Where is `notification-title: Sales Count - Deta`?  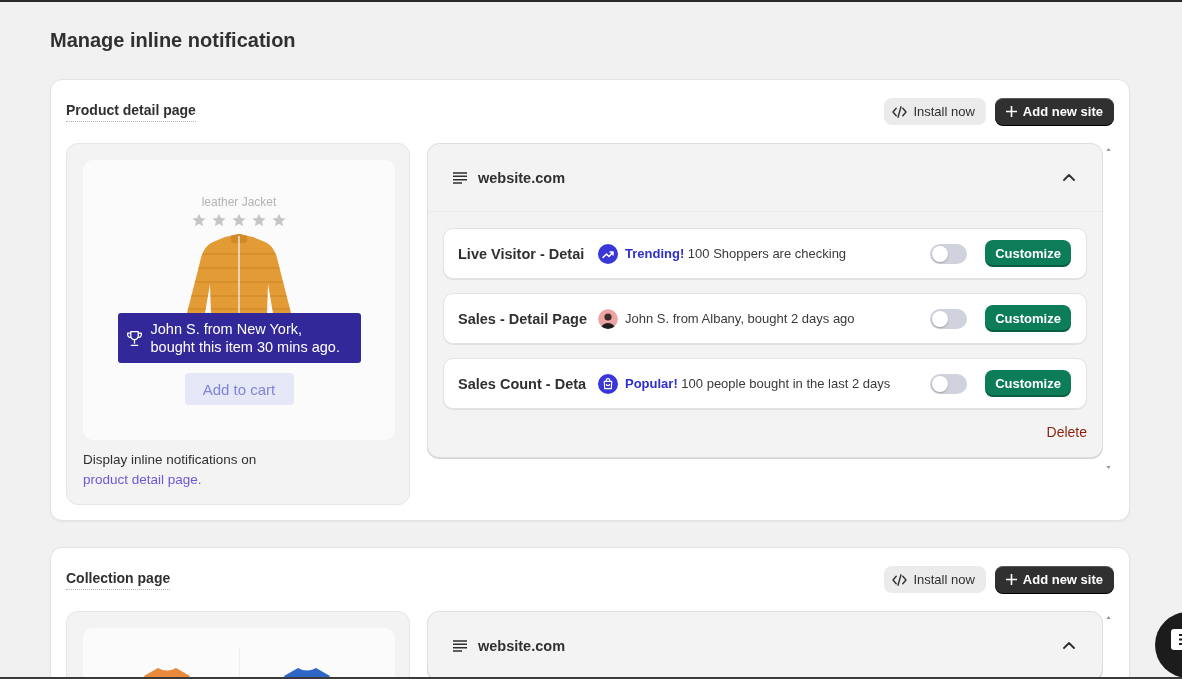
notification-title: Sales Count - Deta is located at coordinates (523, 383).